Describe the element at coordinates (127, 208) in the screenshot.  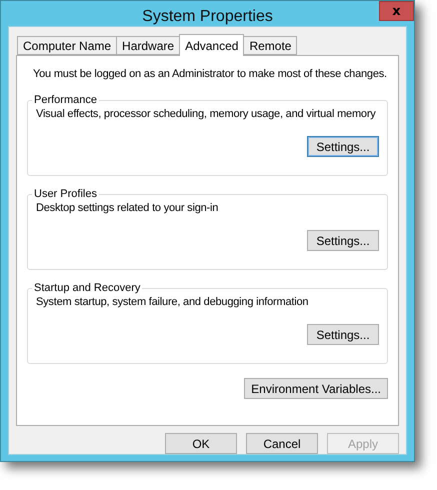
I see `group-description: Desktop settings related to your sign-in` at that location.